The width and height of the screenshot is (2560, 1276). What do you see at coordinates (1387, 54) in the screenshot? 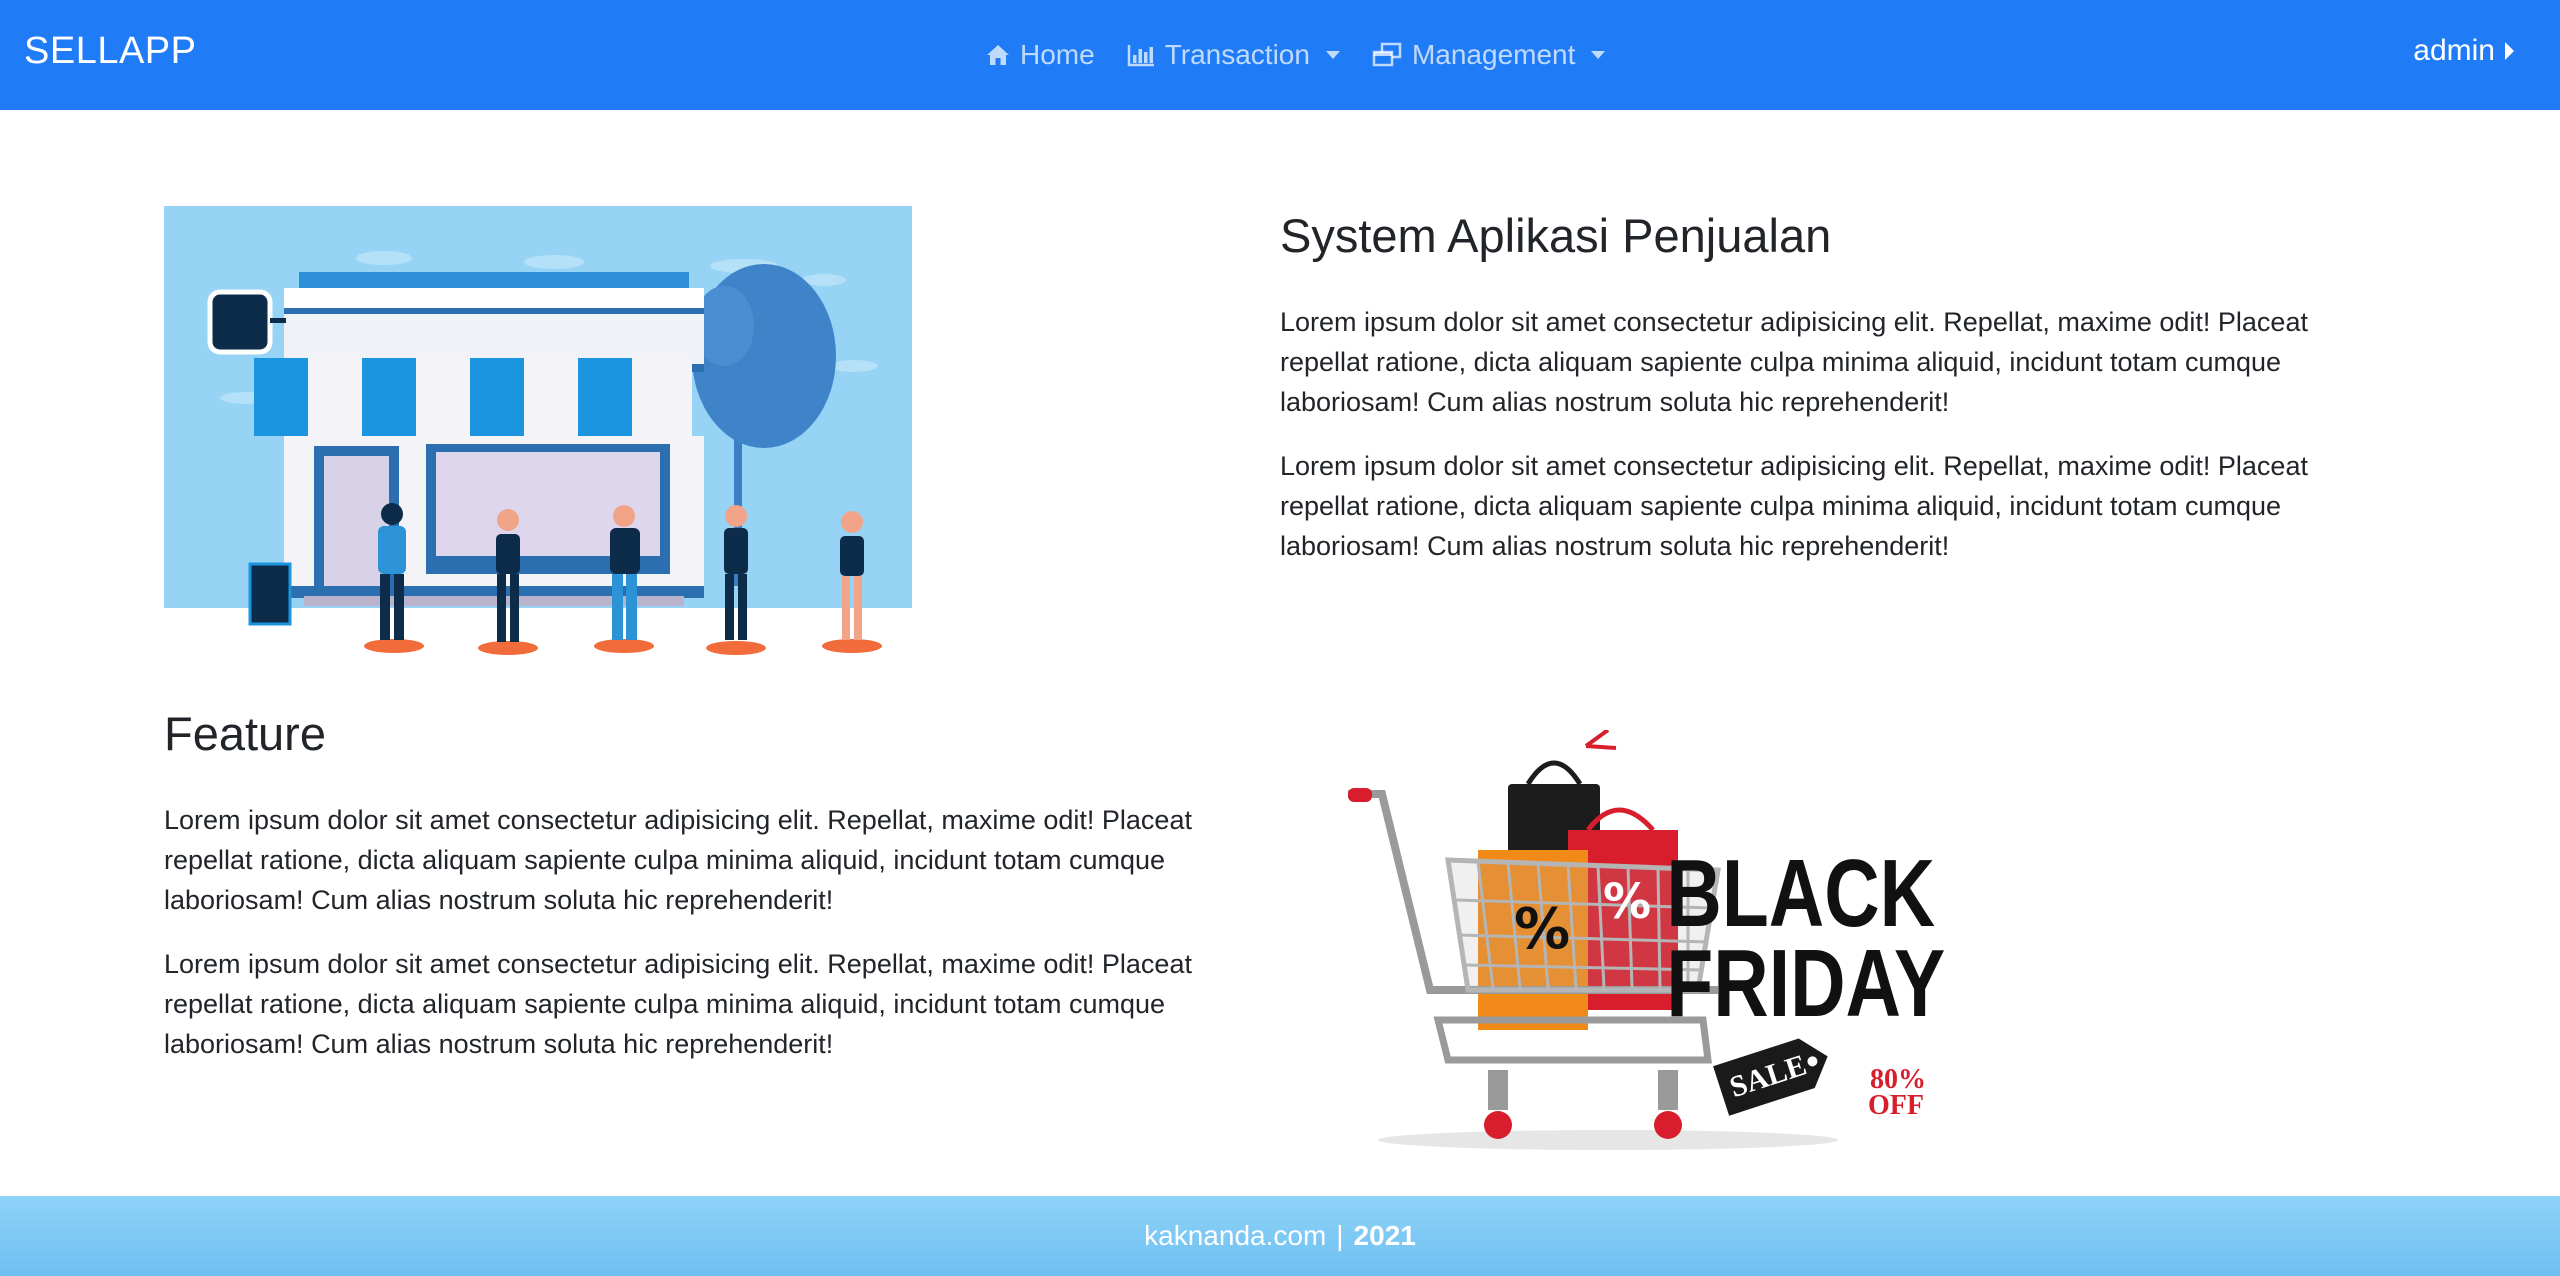
I see `windows-icon` at bounding box center [1387, 54].